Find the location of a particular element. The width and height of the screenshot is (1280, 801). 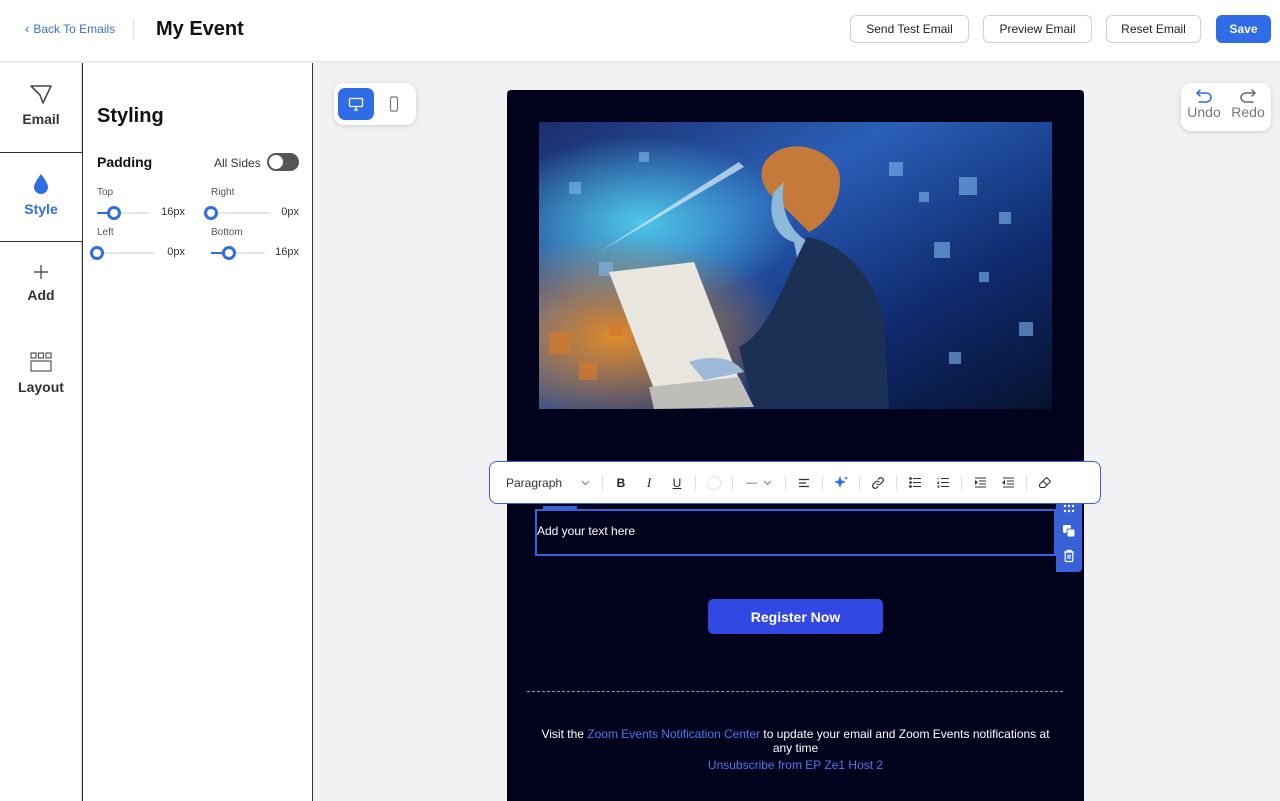

panel-title: Styling is located at coordinates (130, 116).